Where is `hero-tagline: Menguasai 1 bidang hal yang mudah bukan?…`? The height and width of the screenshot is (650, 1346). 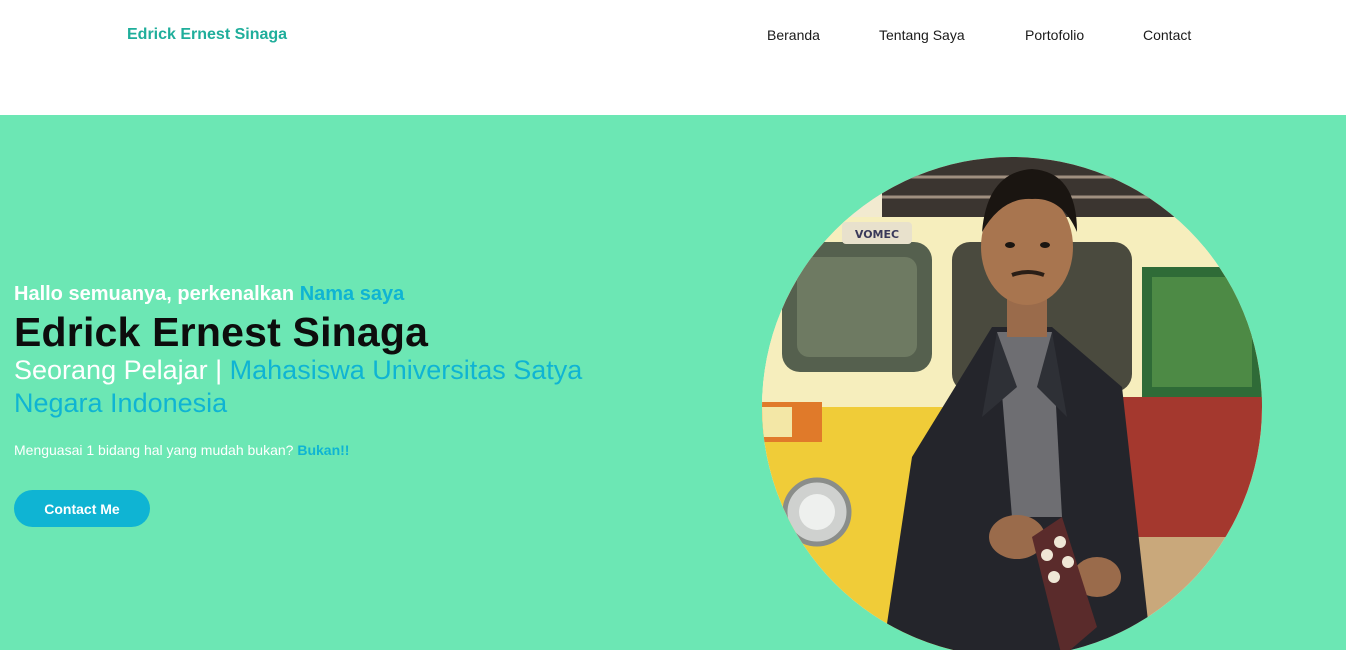 hero-tagline: Menguasai 1 bidang hal yang mudah bukan?… is located at coordinates (181, 450).